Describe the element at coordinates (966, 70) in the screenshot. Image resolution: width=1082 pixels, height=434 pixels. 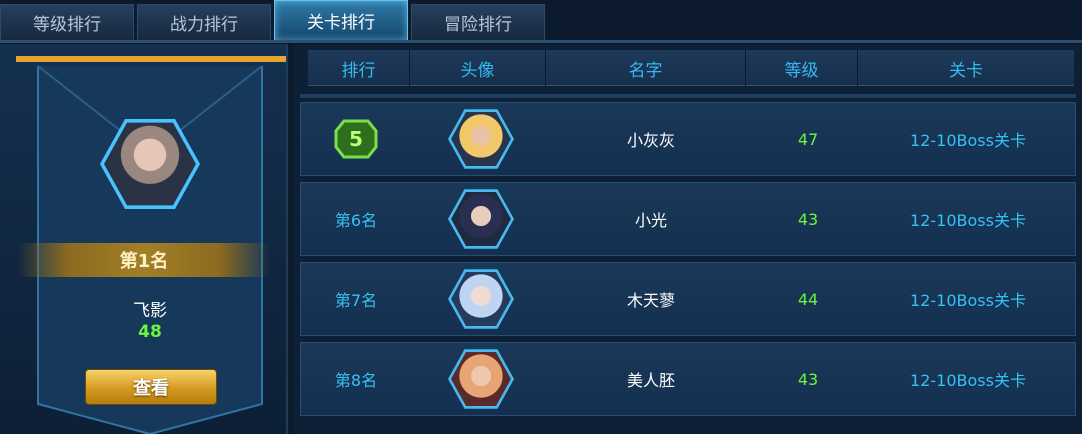
I see `header-stage: 关卡` at that location.